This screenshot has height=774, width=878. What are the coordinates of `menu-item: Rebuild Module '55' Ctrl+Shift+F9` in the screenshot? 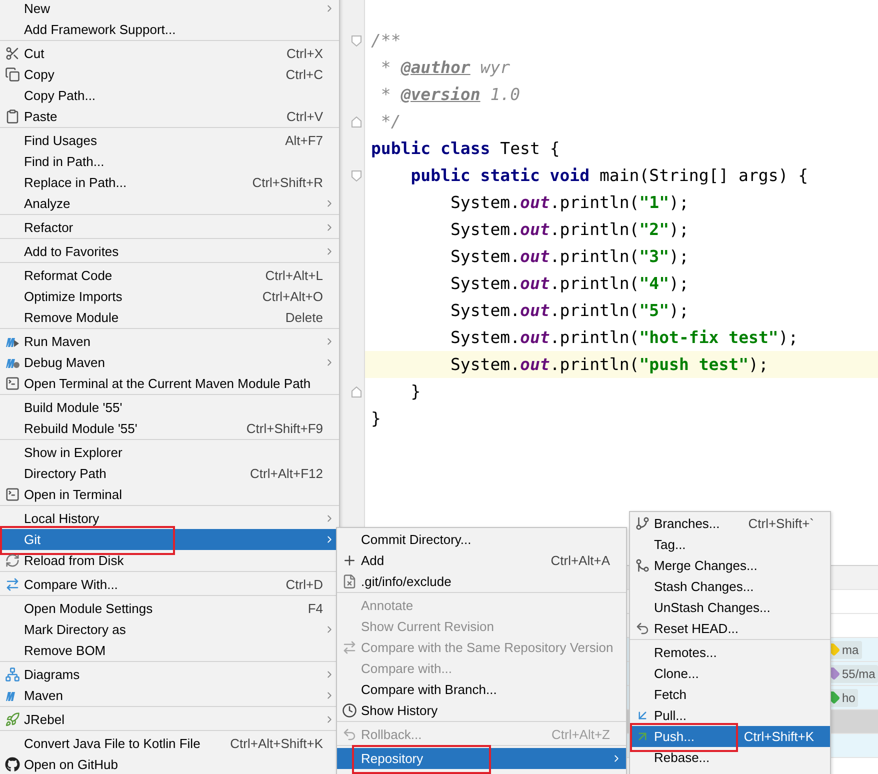 It's located at (169, 428).